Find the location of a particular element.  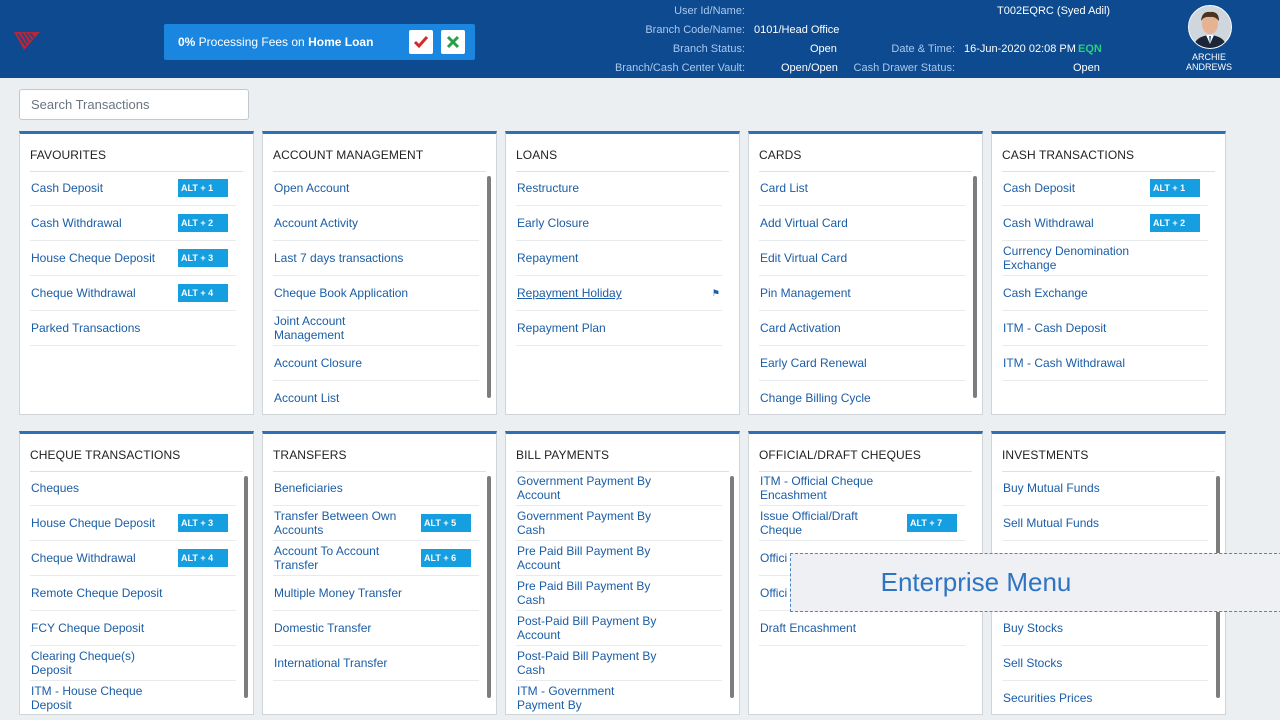

menu-item: Pre Paid Bill Payment By Account is located at coordinates (619, 558).